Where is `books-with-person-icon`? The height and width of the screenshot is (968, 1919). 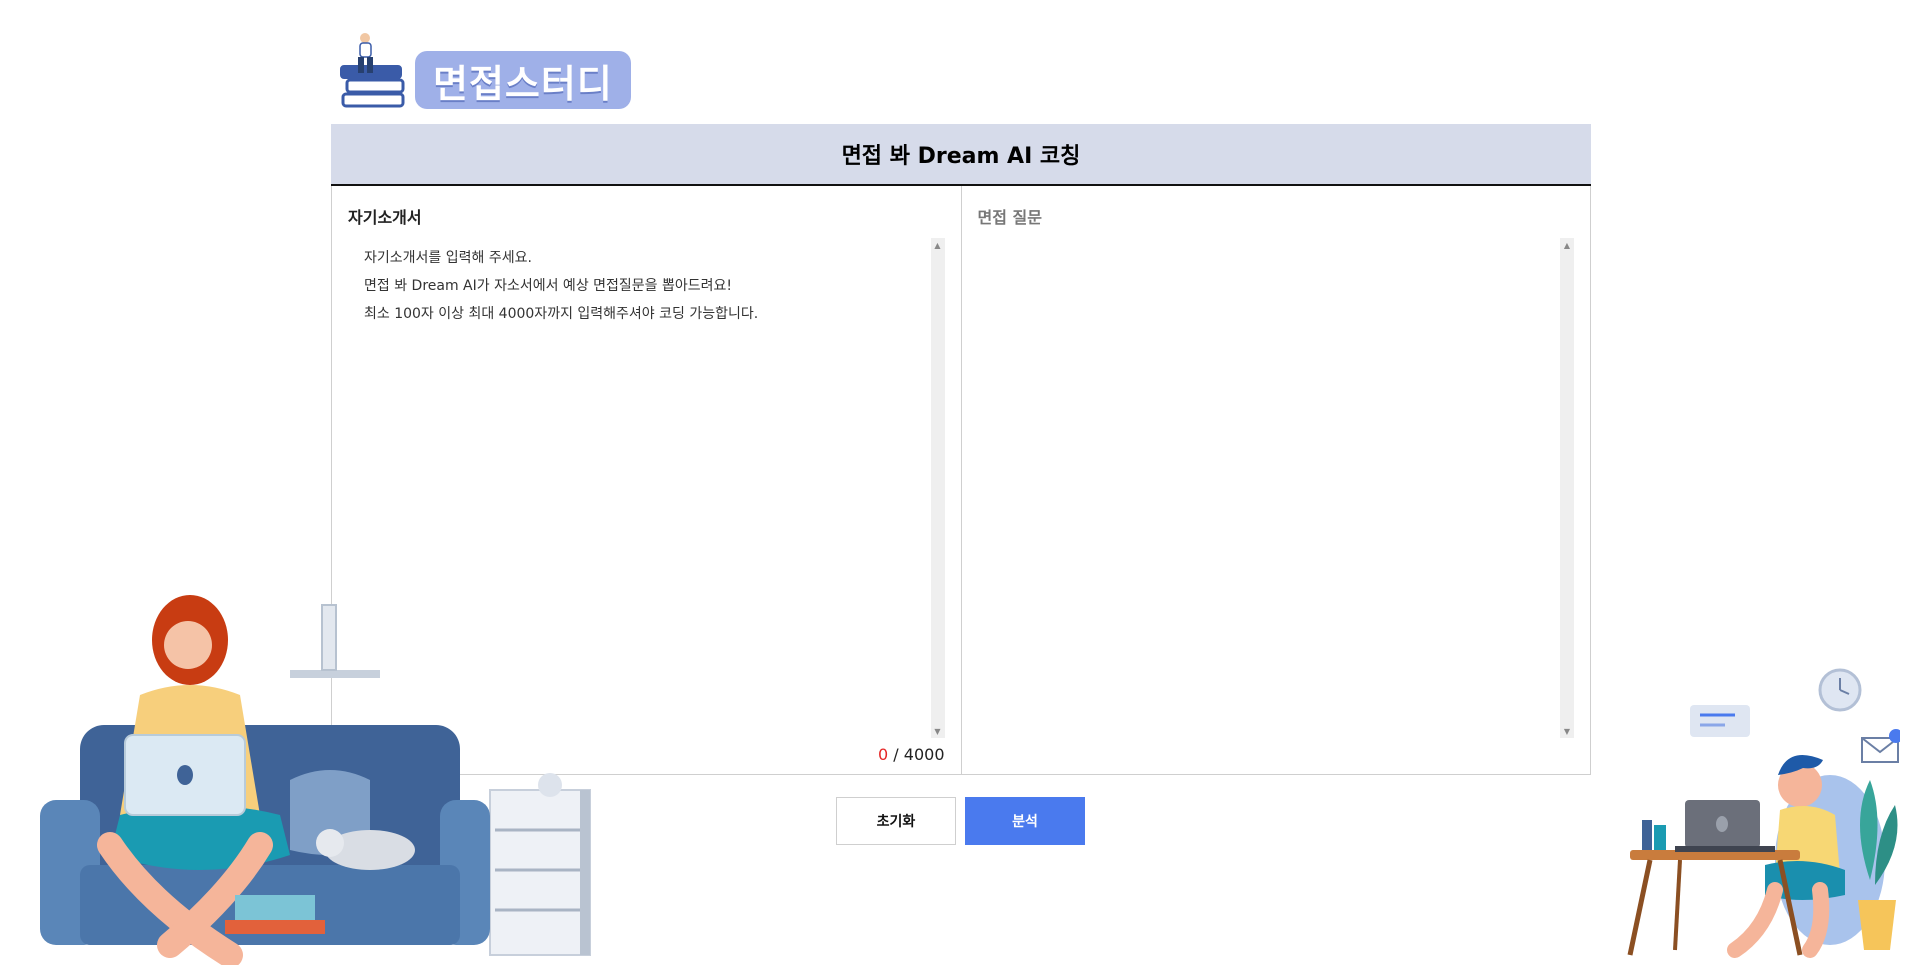 books-with-person-icon is located at coordinates (372, 70).